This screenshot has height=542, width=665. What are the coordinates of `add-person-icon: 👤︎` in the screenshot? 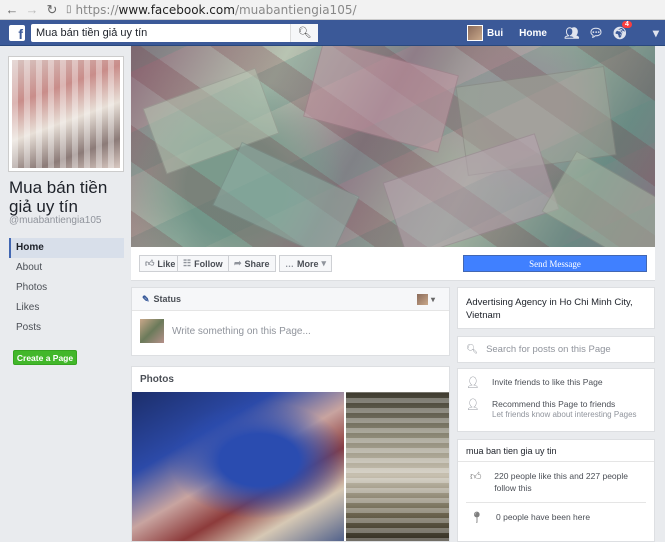 It's located at (473, 383).